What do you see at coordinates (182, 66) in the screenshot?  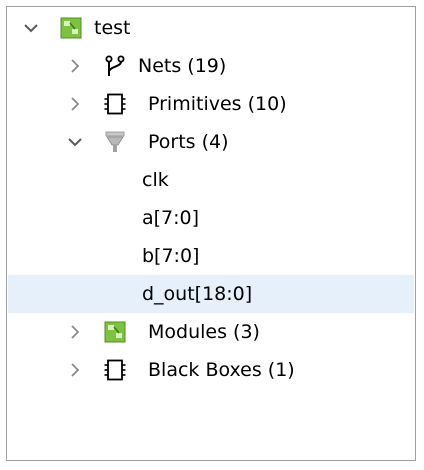 I see `tree-node-label: Nets (19)` at bounding box center [182, 66].